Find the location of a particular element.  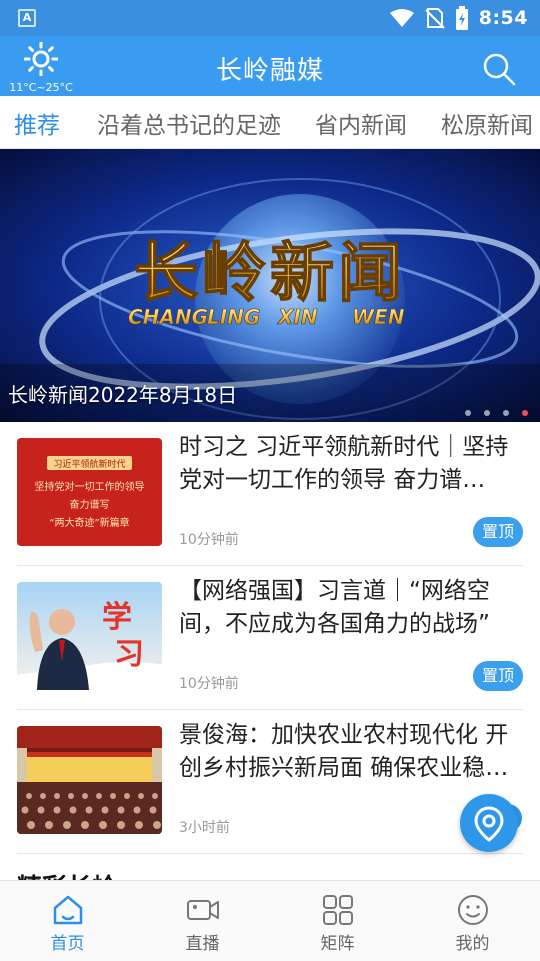

banner-logo-en-3: XIN is located at coordinates (297, 317).